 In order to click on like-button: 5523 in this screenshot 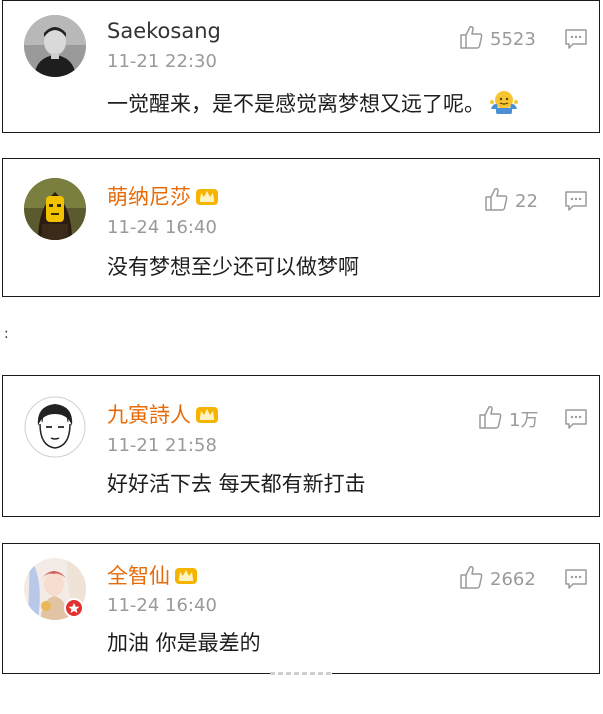, I will do `click(497, 39)`.